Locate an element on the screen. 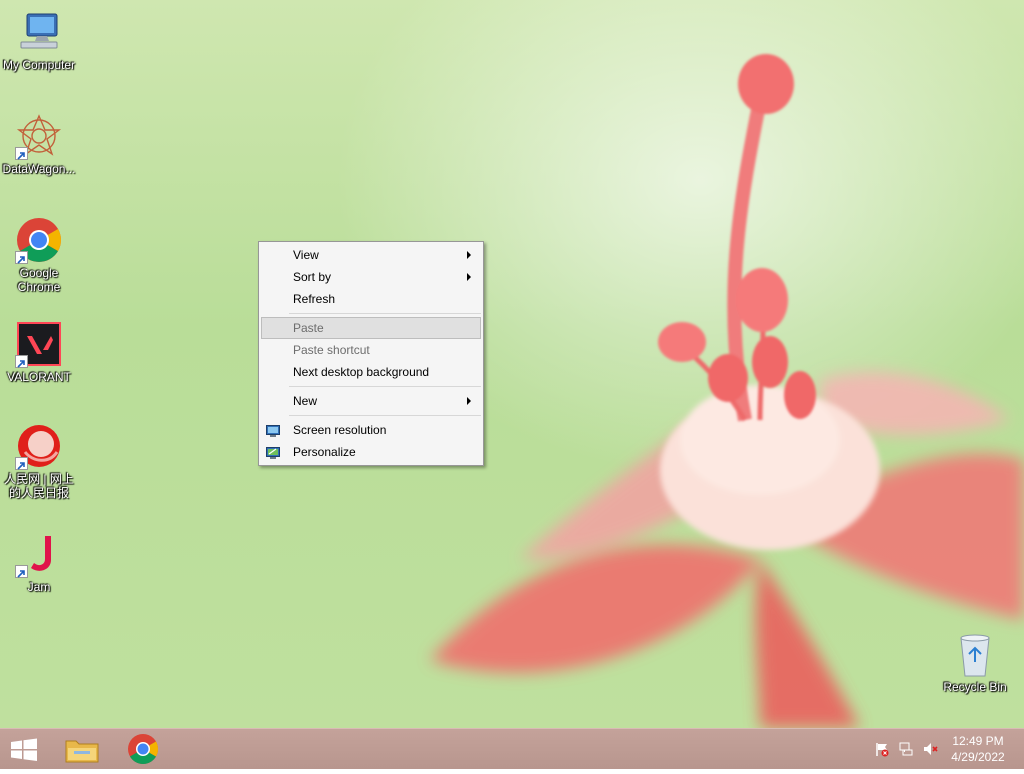  desktop-icon-label: 人民网 | 网上的人民日报 is located at coordinates (39, 486).